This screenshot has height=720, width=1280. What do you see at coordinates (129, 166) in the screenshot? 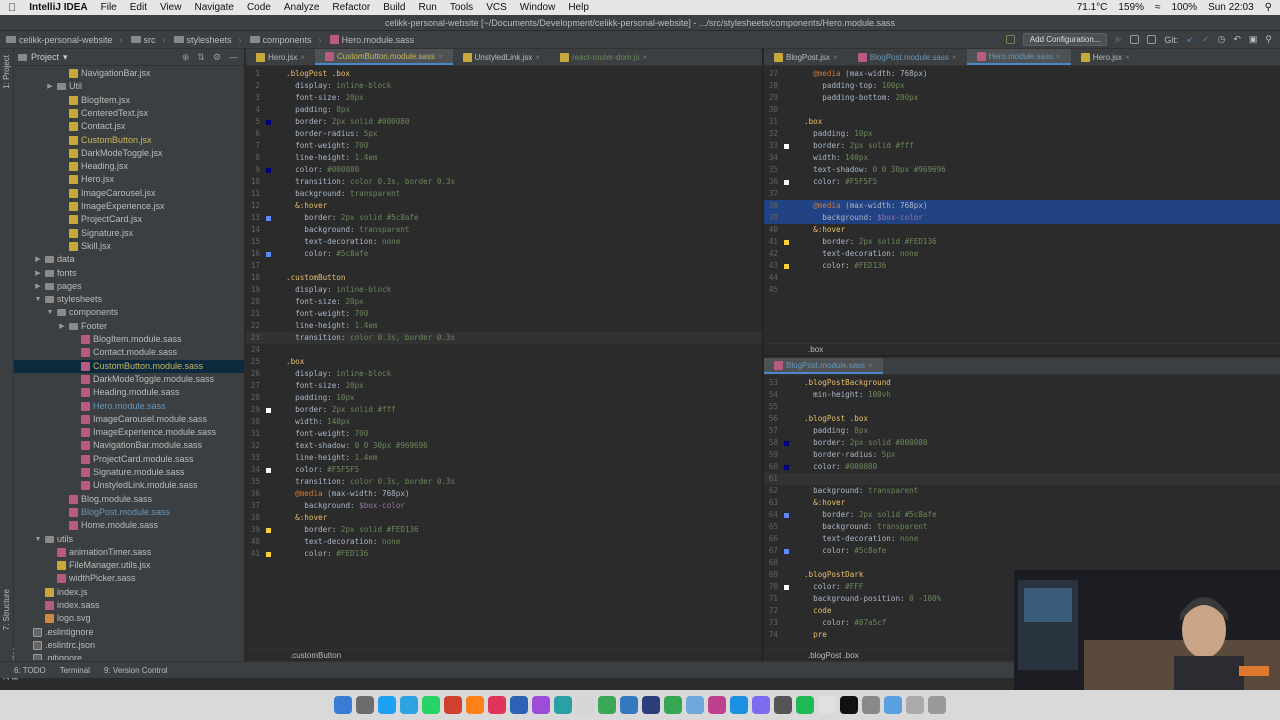
I see `tree-item: Heading.jsx` at bounding box center [129, 166].